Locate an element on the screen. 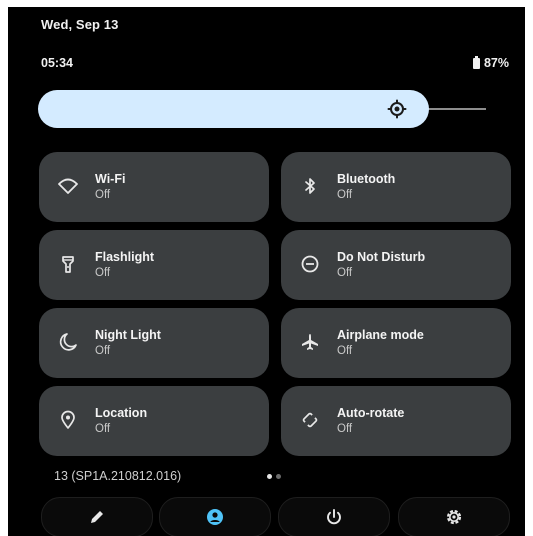 This screenshot has width=533, height=536. status-date: Wed, Sep 13 is located at coordinates (80, 24).